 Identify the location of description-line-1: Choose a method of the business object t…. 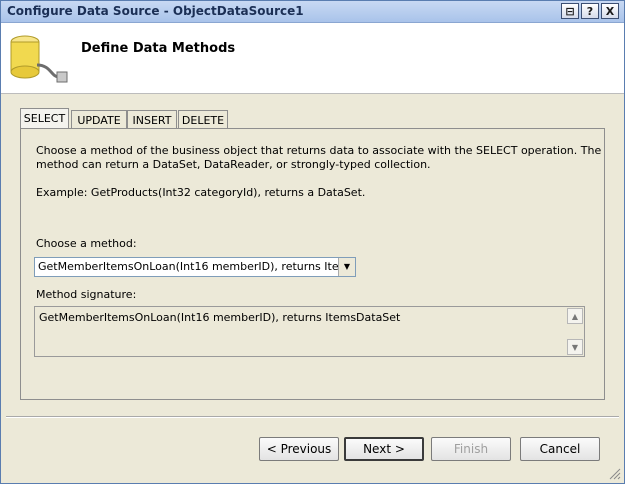
(319, 150).